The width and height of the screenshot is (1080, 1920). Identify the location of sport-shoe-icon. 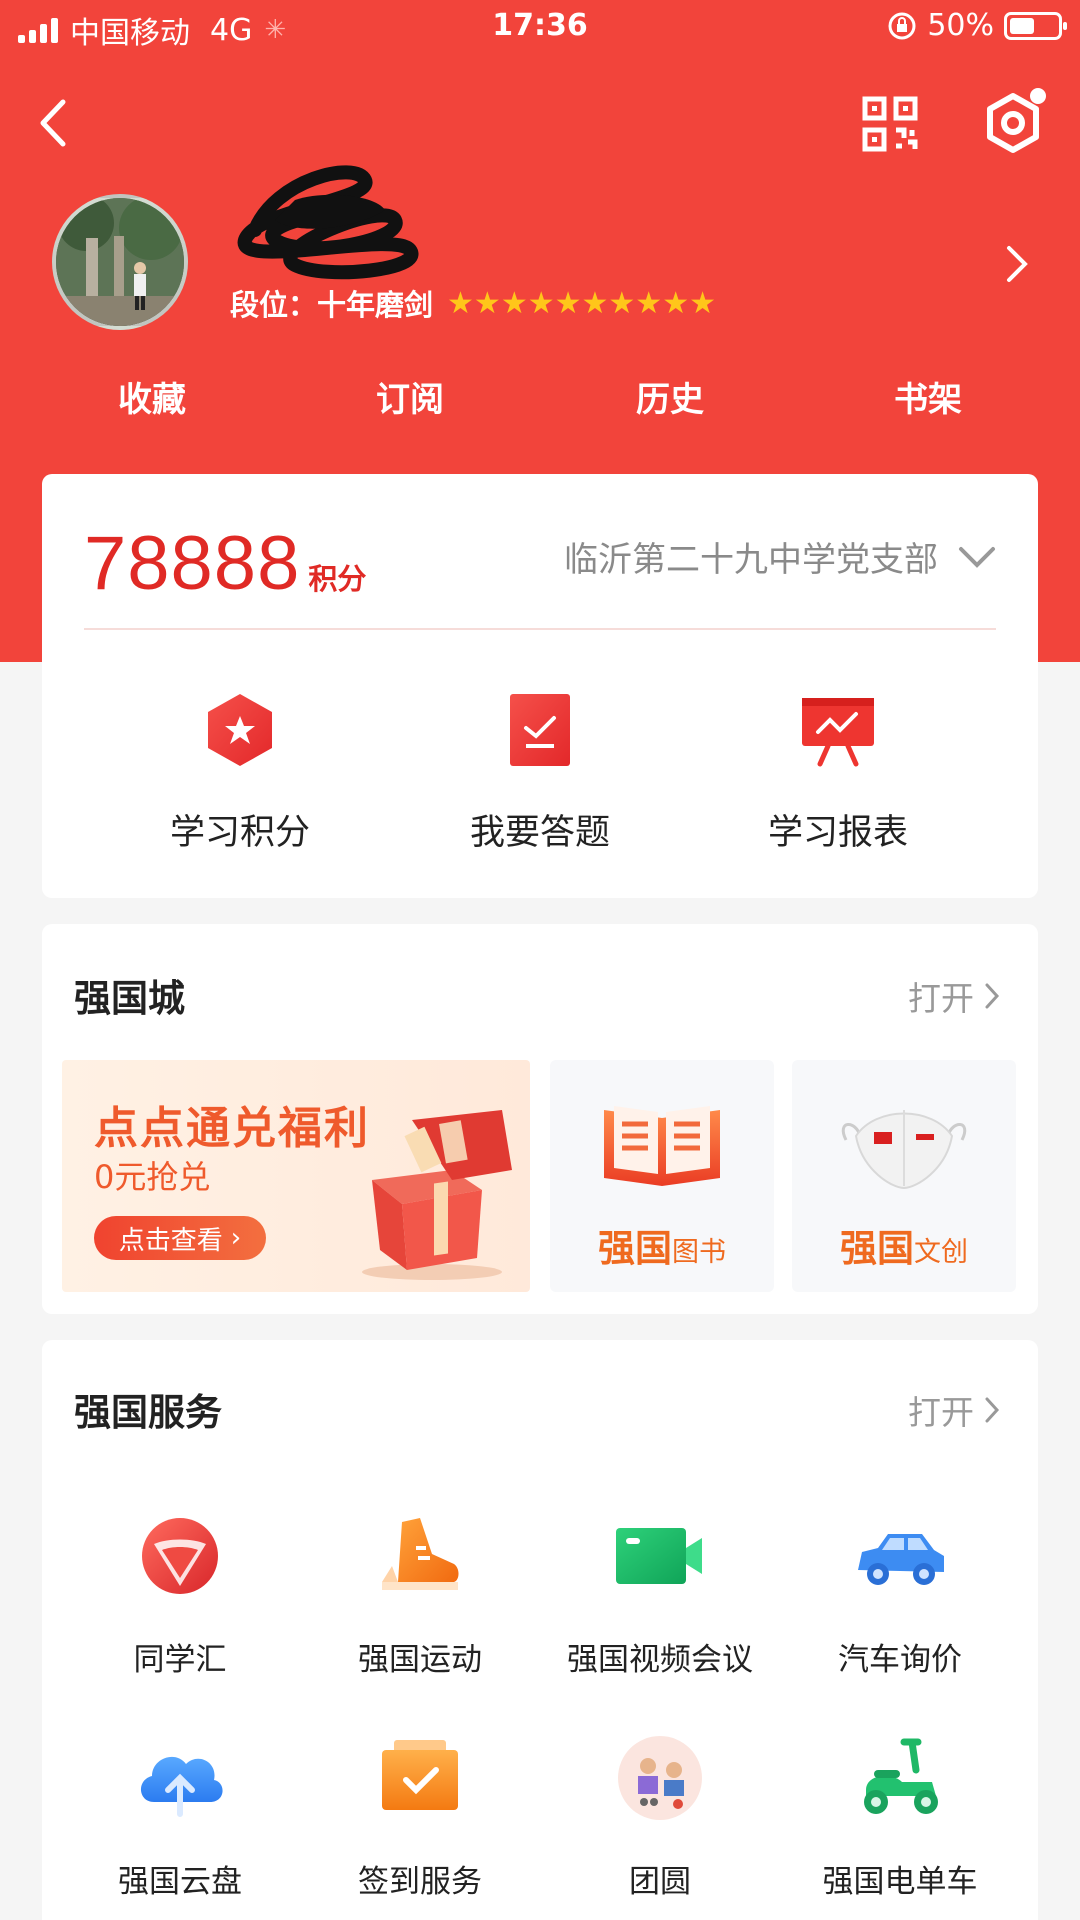
(420, 1554).